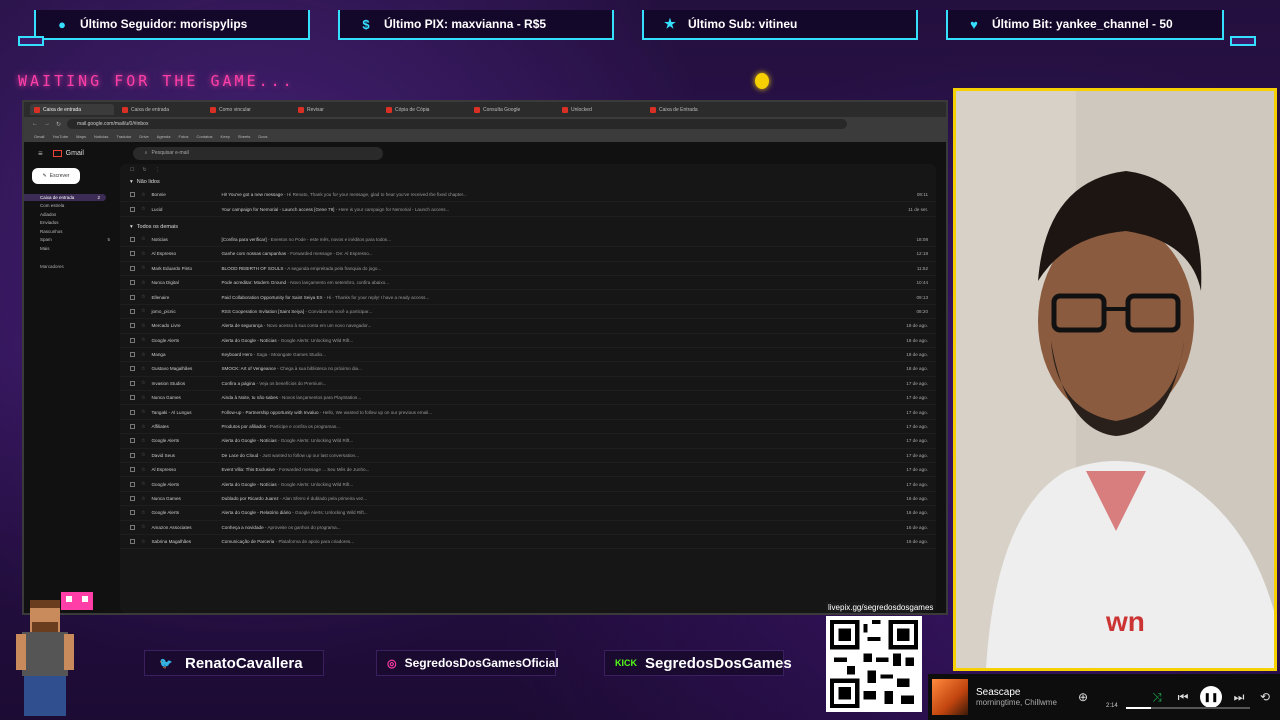 This screenshot has height=720, width=1280. Describe the element at coordinates (123, 136) in the screenshot. I see `bookmark-item: Tradutor` at that location.